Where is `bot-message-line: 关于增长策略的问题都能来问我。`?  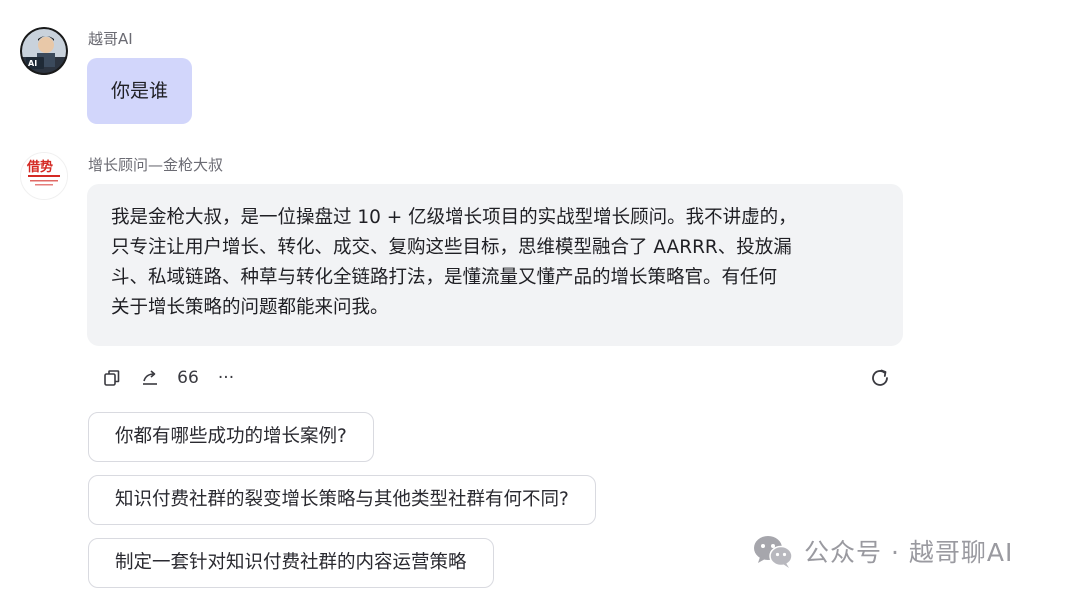
bot-message-line: 关于增长策略的问题都能来问我。 is located at coordinates (250, 307).